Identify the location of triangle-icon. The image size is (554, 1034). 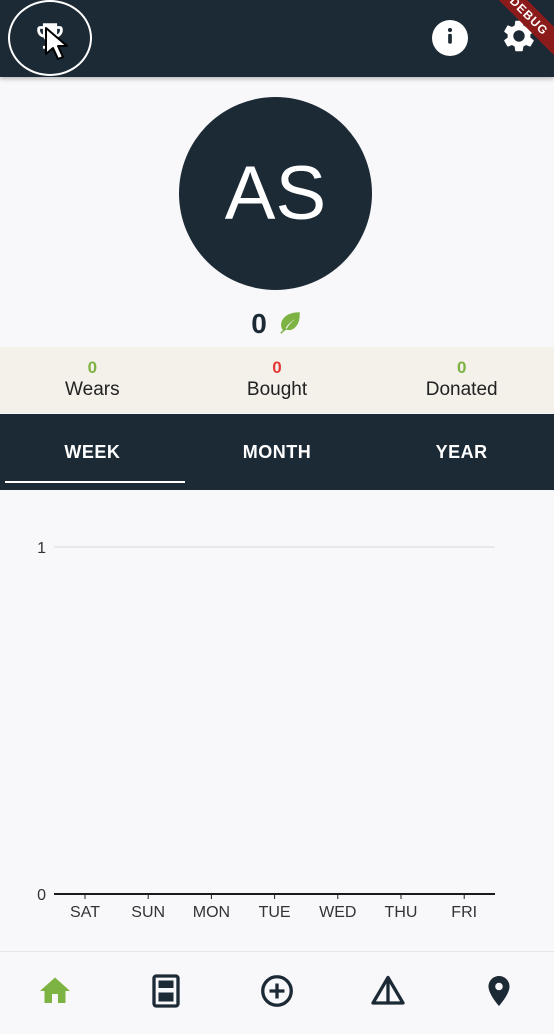
(388, 993).